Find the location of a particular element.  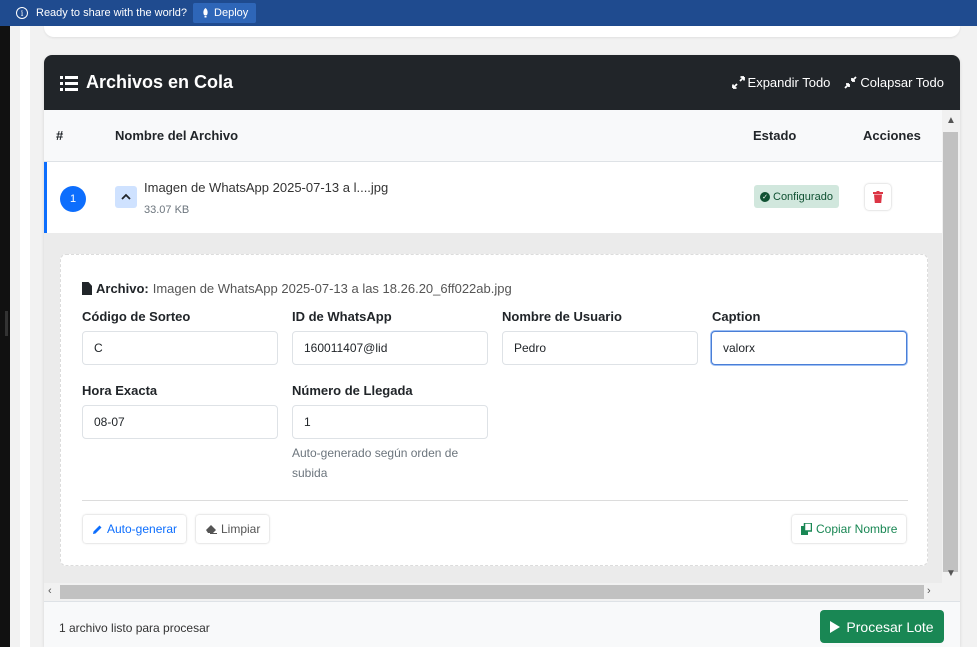

usuario-input: Pedro is located at coordinates (600, 348).